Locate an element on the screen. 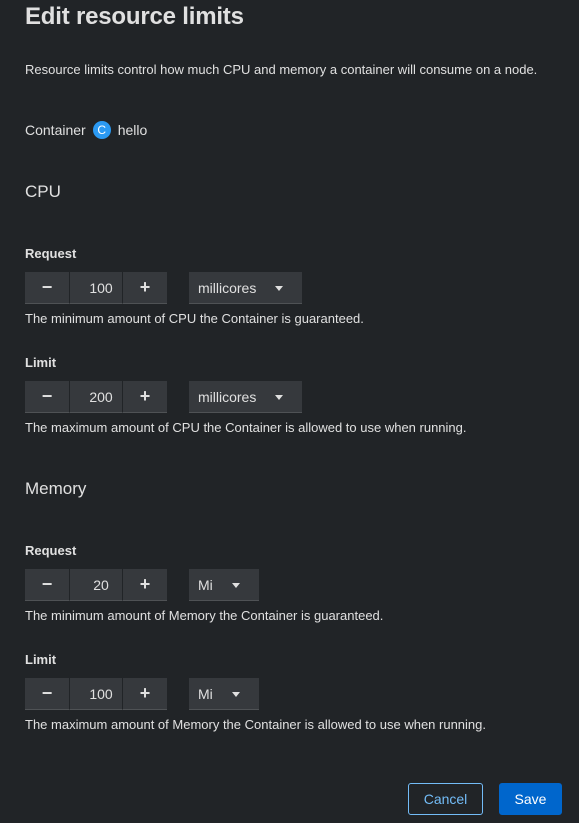 The image size is (579, 823). container-info: Container C hello is located at coordinates (86, 130).